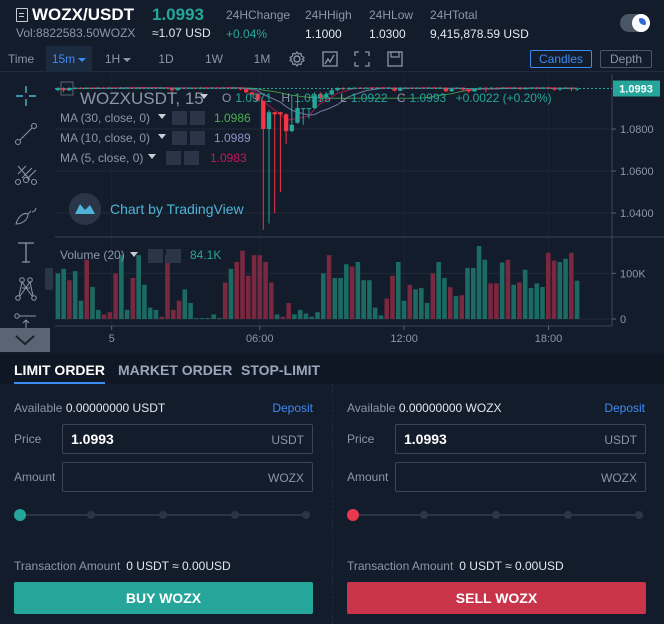  What do you see at coordinates (635, 23) in the screenshot?
I see `theme-toggle` at bounding box center [635, 23].